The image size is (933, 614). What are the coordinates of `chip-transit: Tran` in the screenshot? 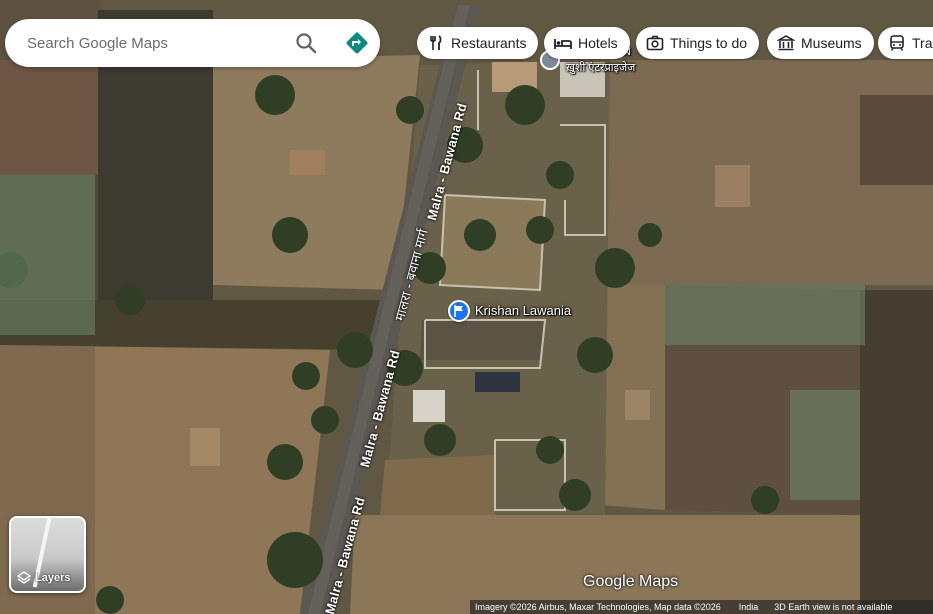 It's located at (905, 43).